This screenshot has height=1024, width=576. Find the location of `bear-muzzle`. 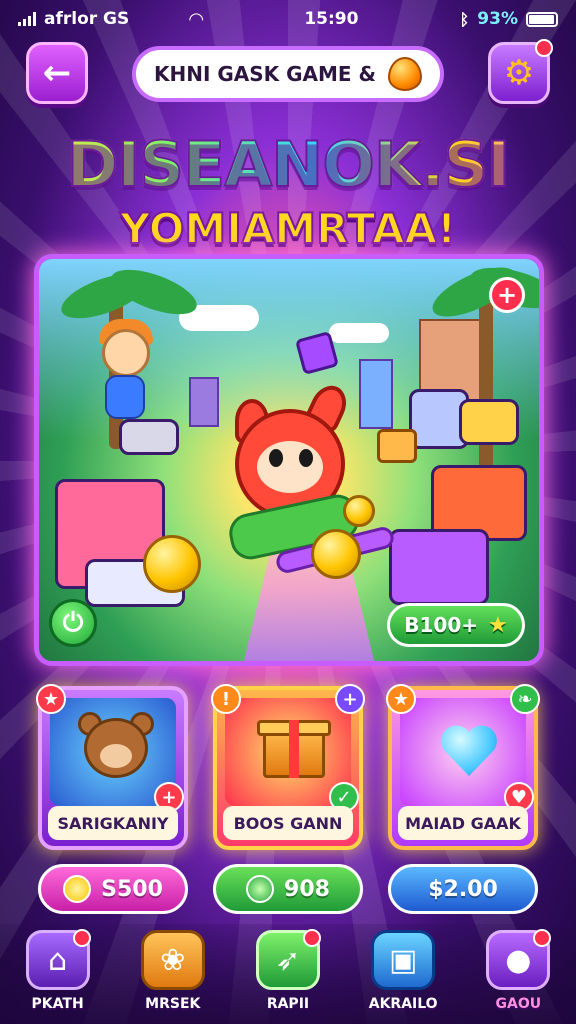

bear-muzzle is located at coordinates (116, 756).